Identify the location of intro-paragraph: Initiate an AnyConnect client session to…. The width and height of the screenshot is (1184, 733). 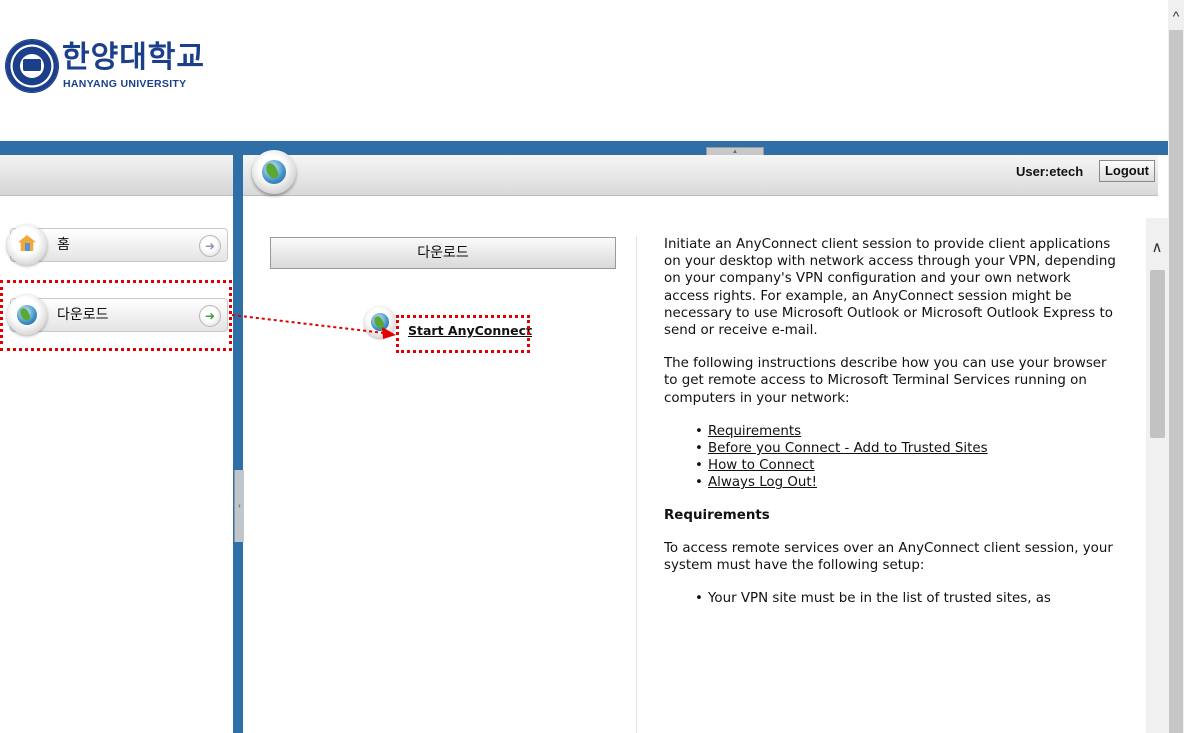
(890, 288).